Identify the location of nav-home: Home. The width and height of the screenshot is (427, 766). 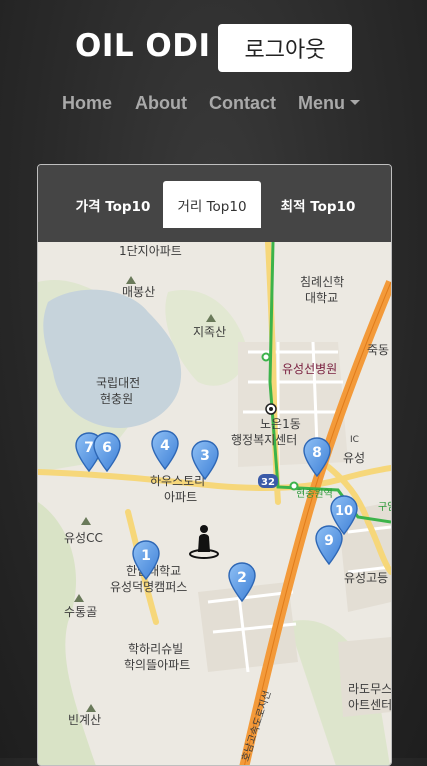
(87, 103).